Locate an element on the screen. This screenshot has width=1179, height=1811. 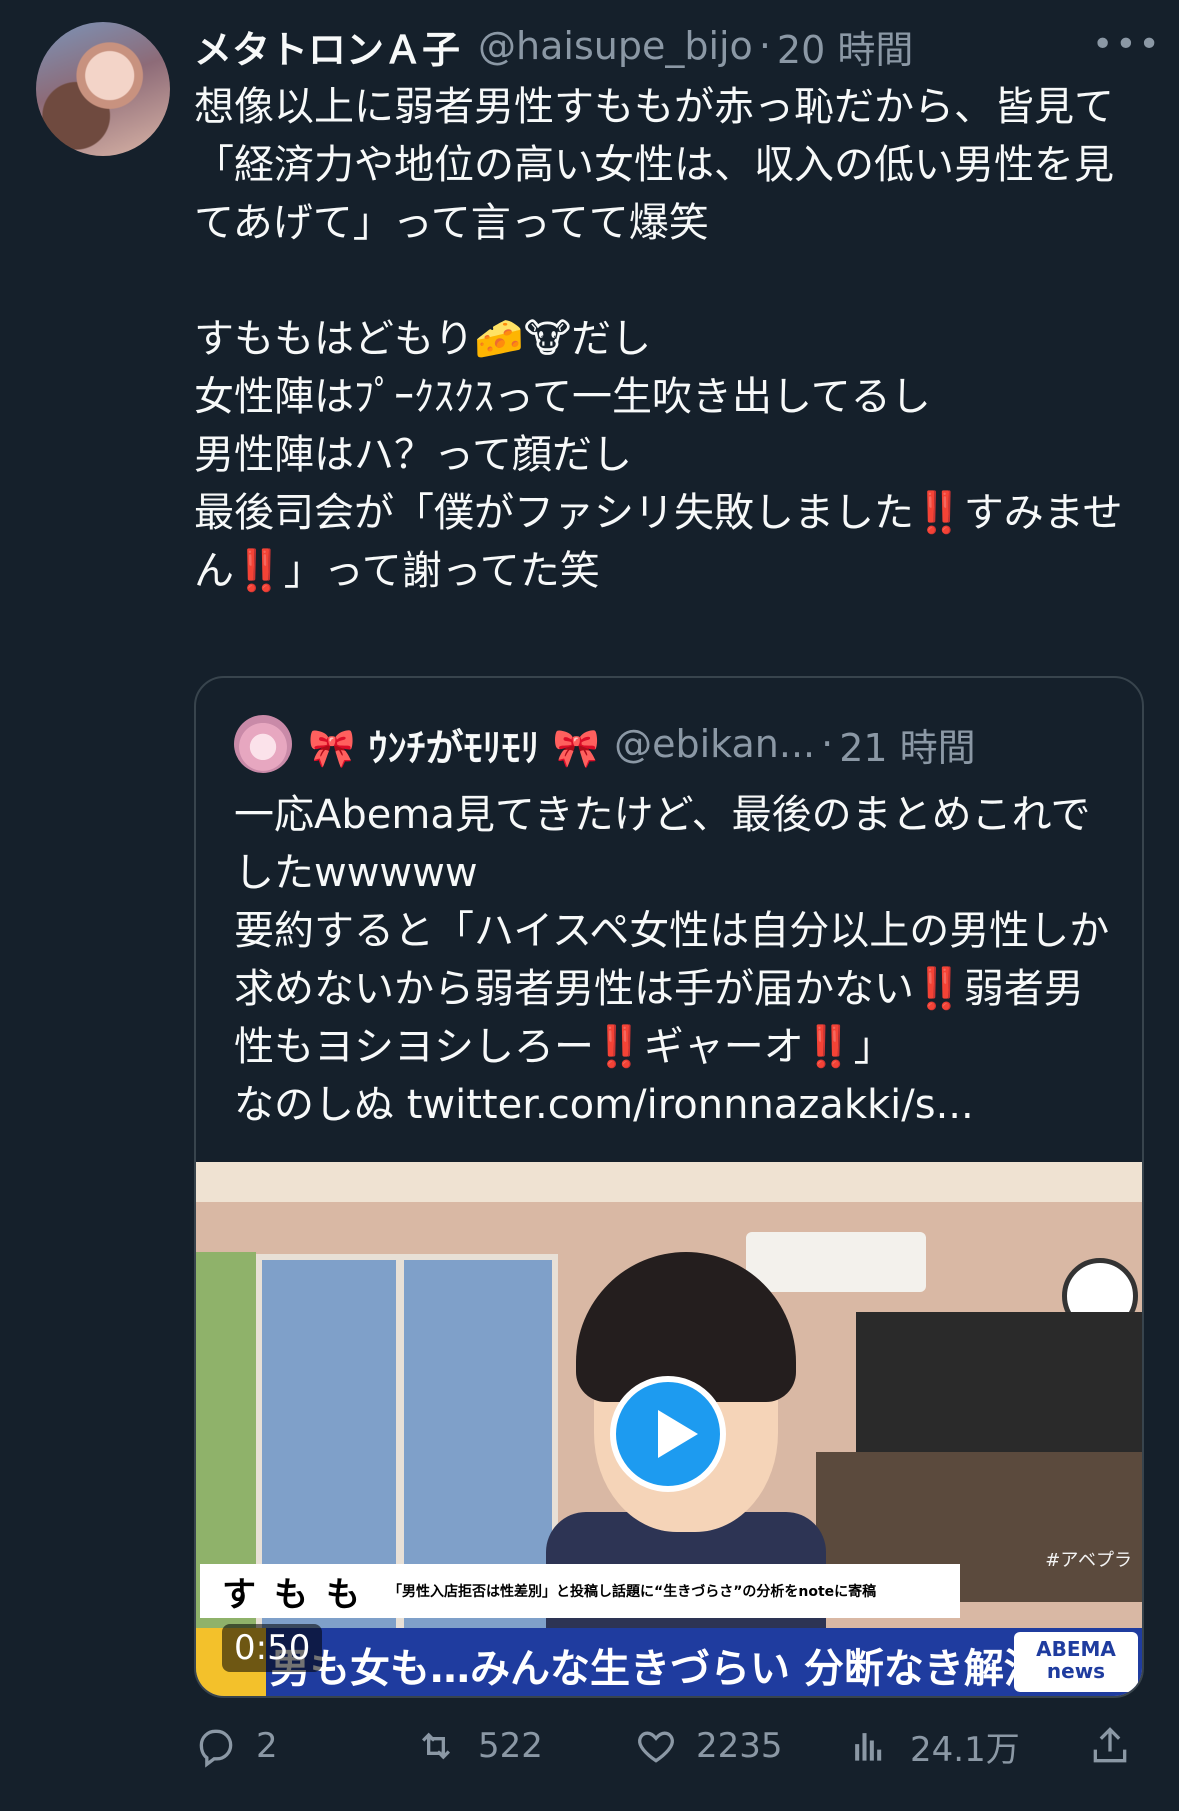
views-button: 24.1万 is located at coordinates (934, 1746).